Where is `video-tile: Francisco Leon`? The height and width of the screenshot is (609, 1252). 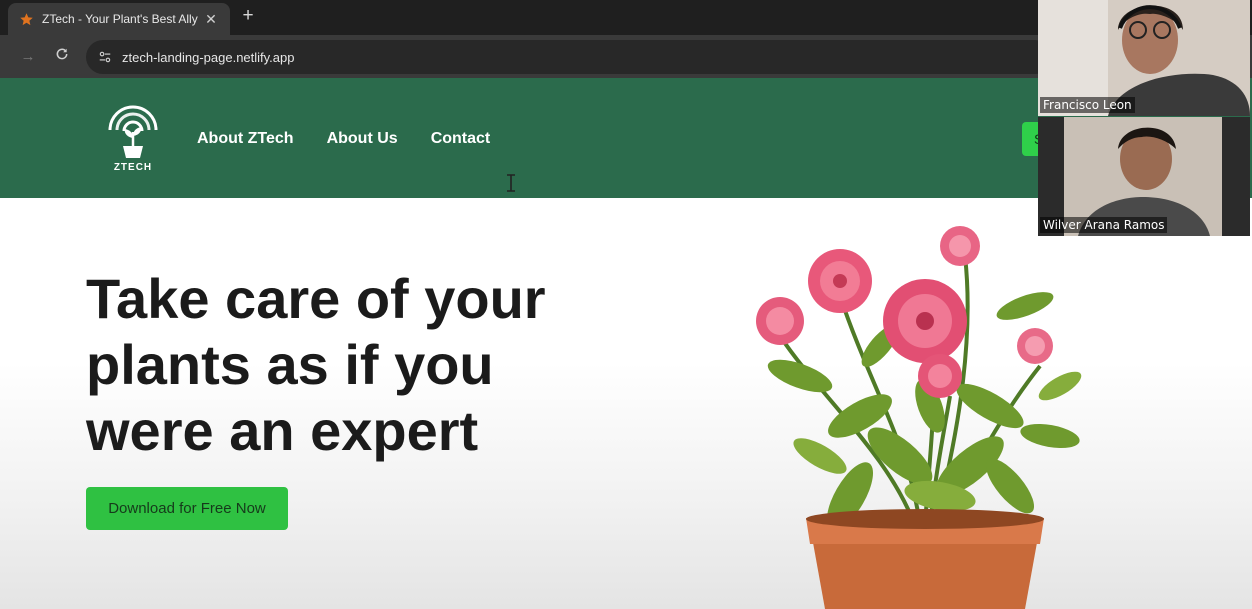
video-tile: Francisco Leon is located at coordinates (1144, 58).